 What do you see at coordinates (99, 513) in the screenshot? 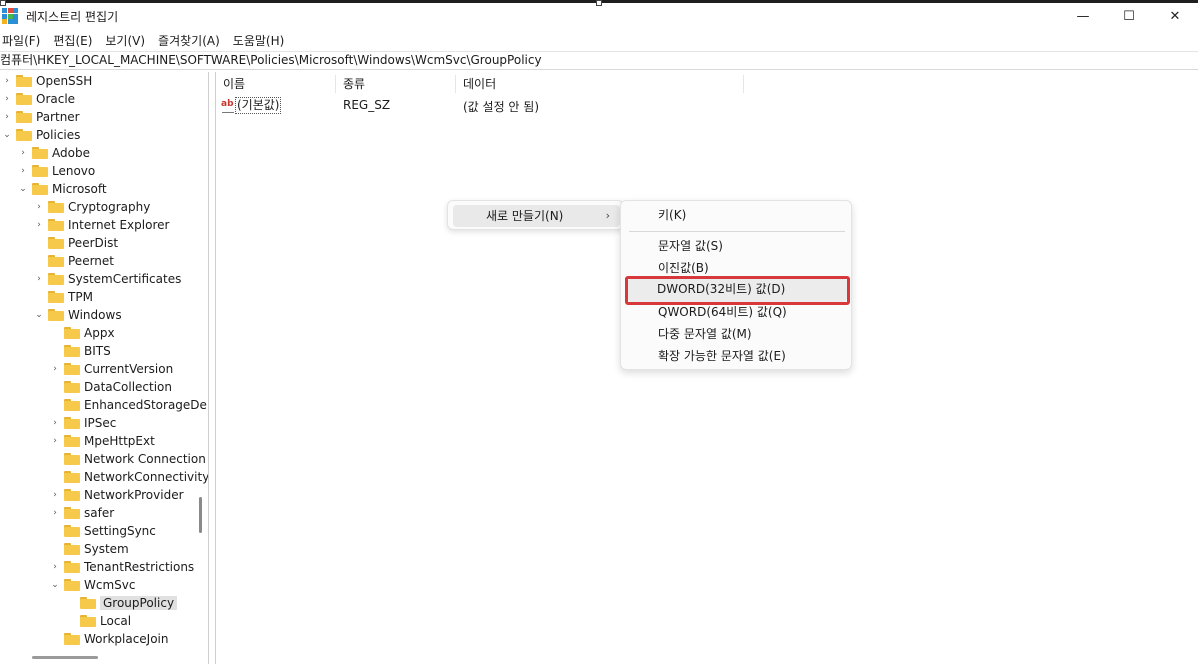
I see `tree-item-label: safer` at bounding box center [99, 513].